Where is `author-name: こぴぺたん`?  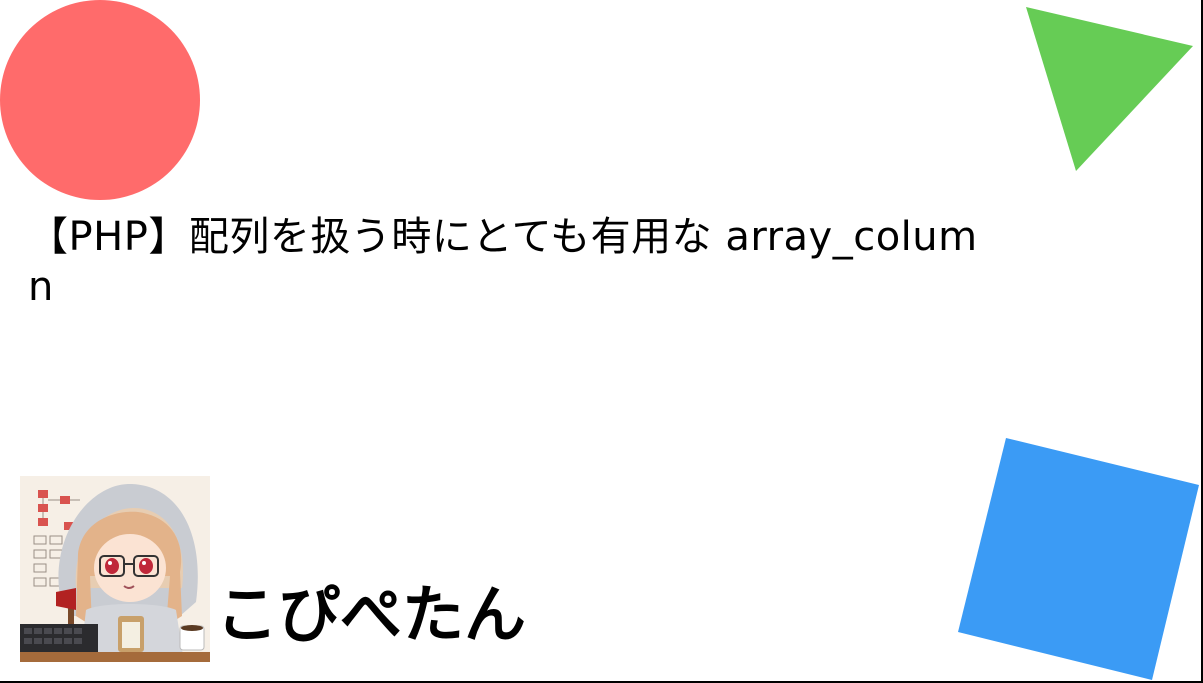
author-name: こぴぺたん is located at coordinates (371, 614).